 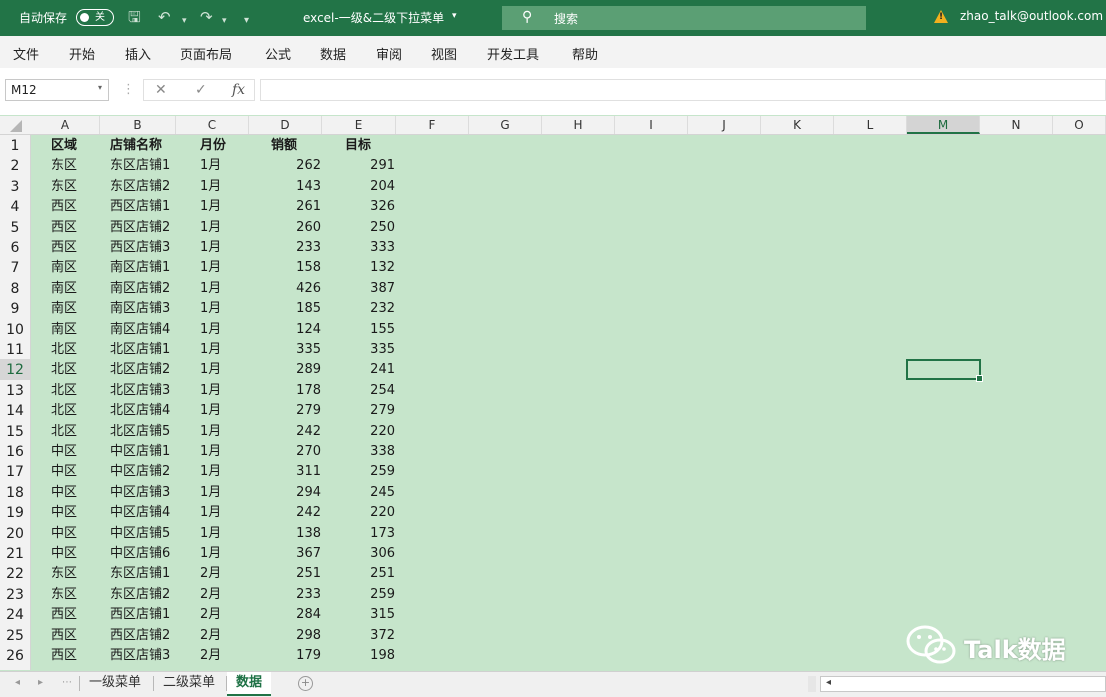 What do you see at coordinates (184, 21) in the screenshot?
I see `undo-dropdown-icon: ▾` at bounding box center [184, 21].